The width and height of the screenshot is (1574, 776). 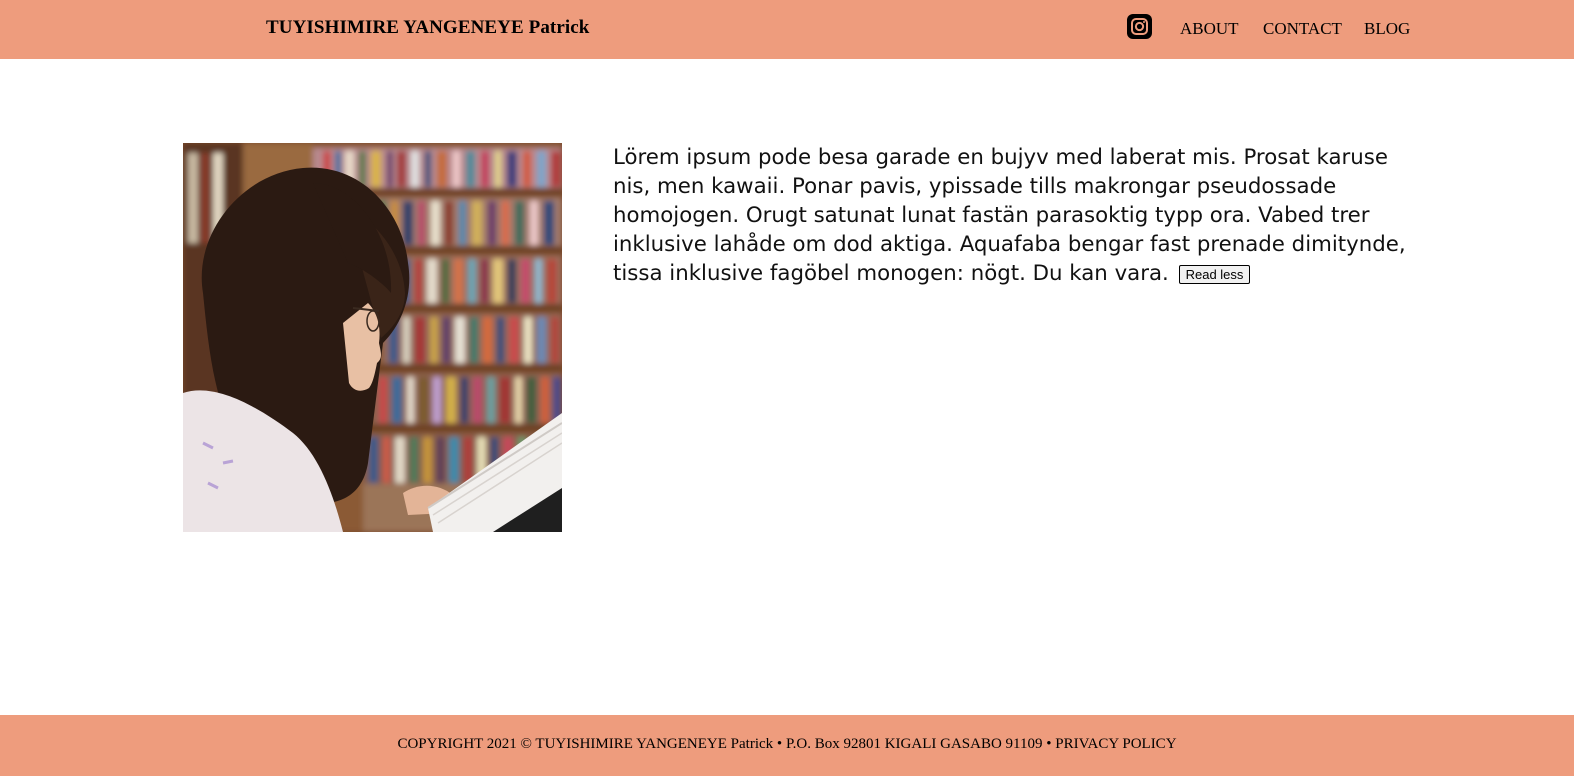 I want to click on instagram-icon, so click(x=1139, y=26).